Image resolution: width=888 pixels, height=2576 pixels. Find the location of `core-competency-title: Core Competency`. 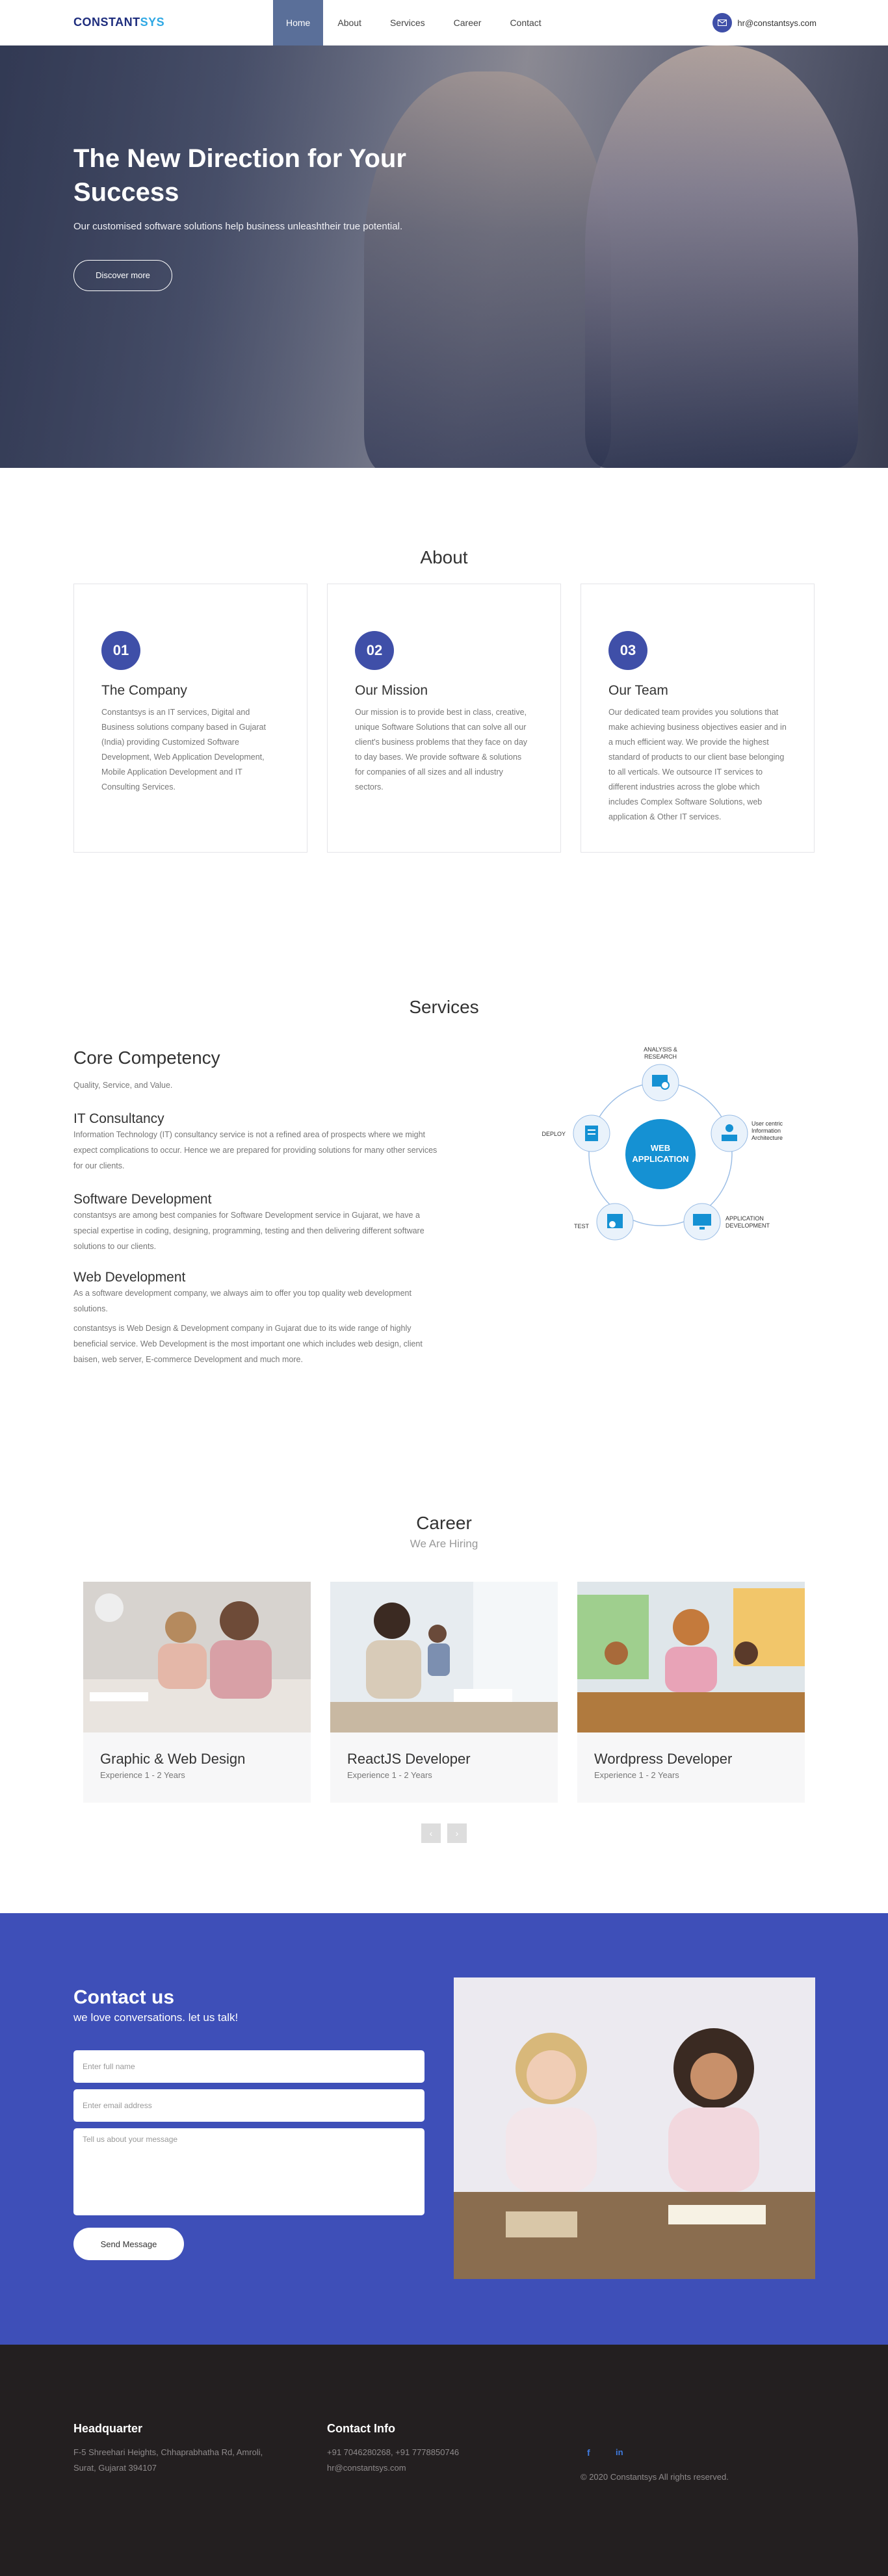

core-competency-title: Core Competency is located at coordinates (146, 1058).